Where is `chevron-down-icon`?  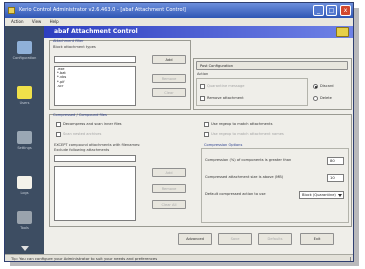 chevron-down-icon is located at coordinates (340, 195).